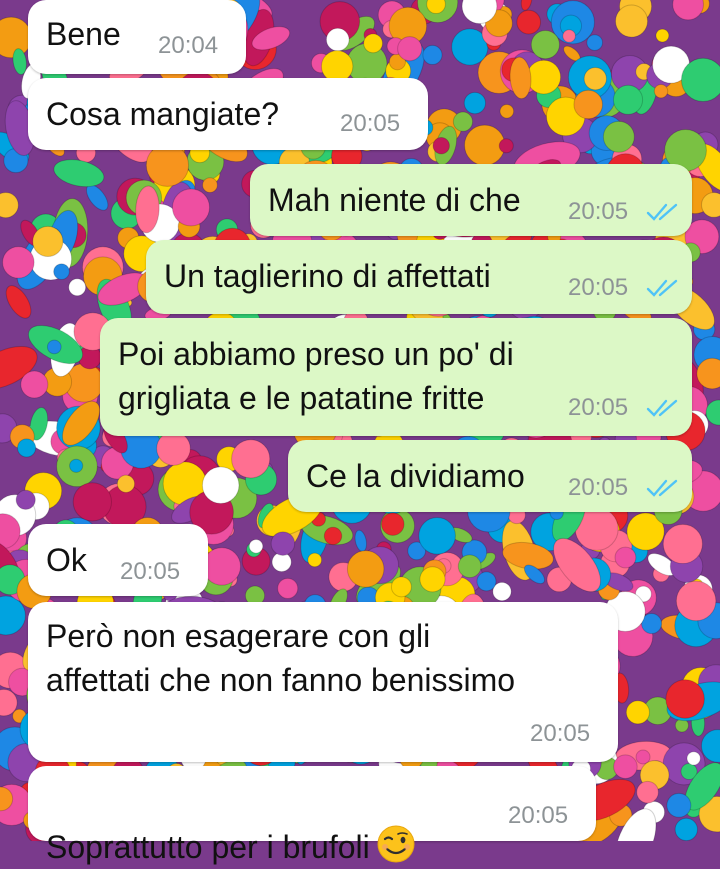 This screenshot has height=869, width=720. What do you see at coordinates (66, 560) in the screenshot?
I see `message-text: Ok` at bounding box center [66, 560].